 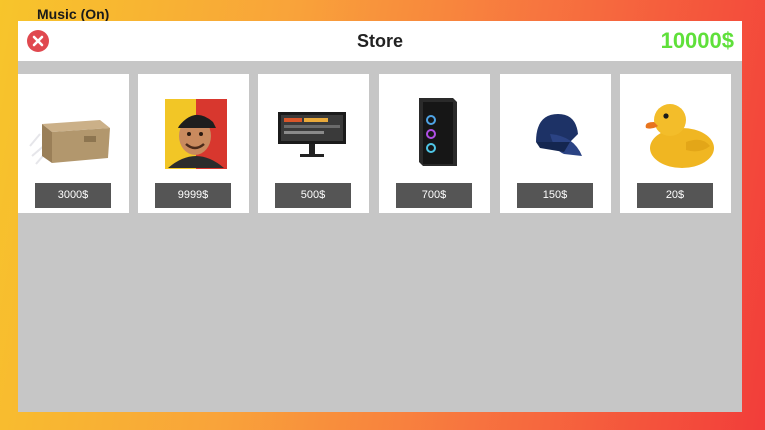 What do you see at coordinates (312, 134) in the screenshot?
I see `monitor-icon` at bounding box center [312, 134].